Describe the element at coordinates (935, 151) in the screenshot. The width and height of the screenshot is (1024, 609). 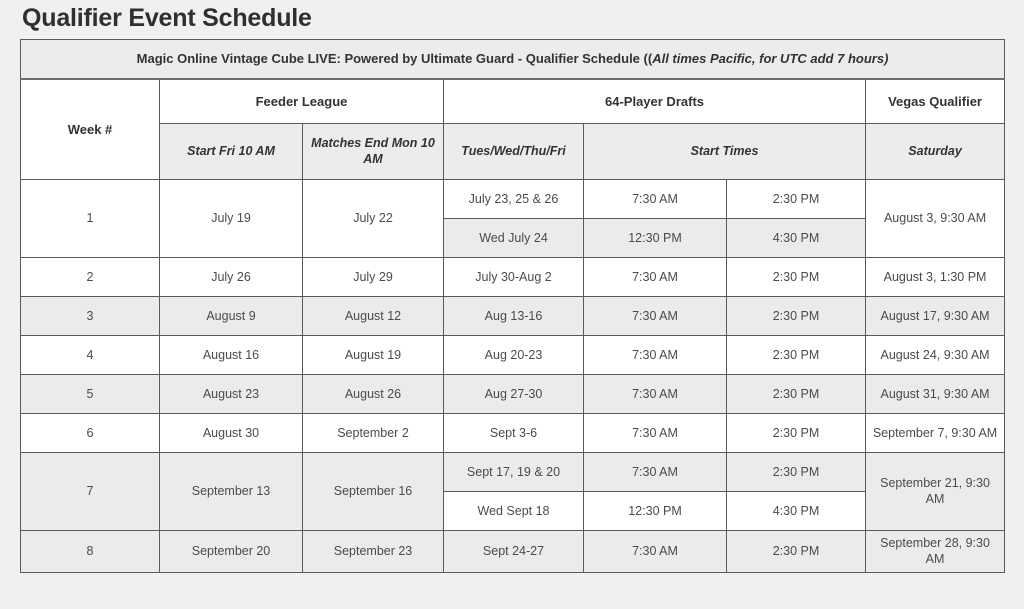
I see `header-saturday: Saturday` at that location.